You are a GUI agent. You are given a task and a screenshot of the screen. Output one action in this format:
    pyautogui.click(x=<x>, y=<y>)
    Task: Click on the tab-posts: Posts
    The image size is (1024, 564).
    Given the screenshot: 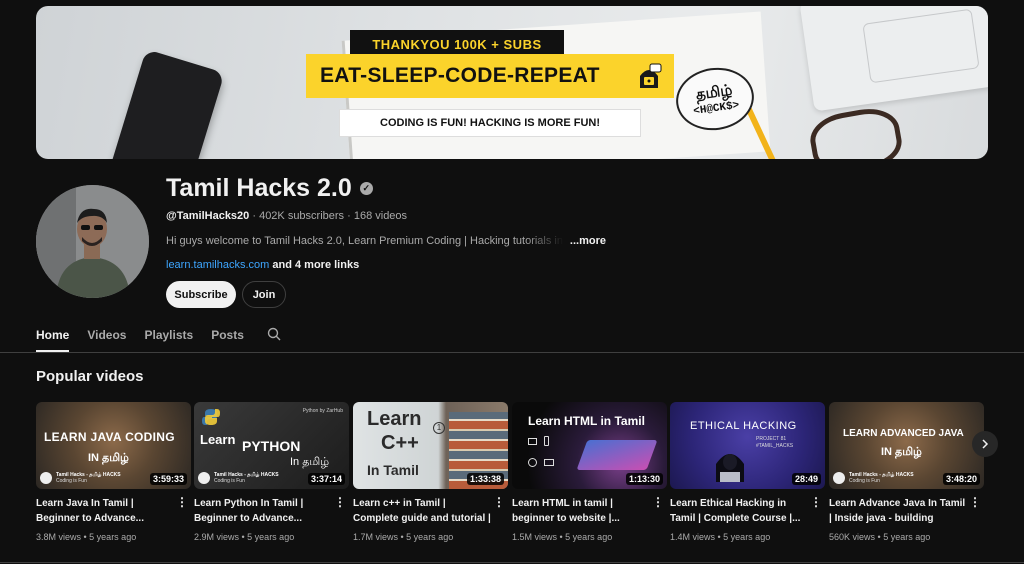 What is the action you would take?
    pyautogui.click(x=227, y=336)
    